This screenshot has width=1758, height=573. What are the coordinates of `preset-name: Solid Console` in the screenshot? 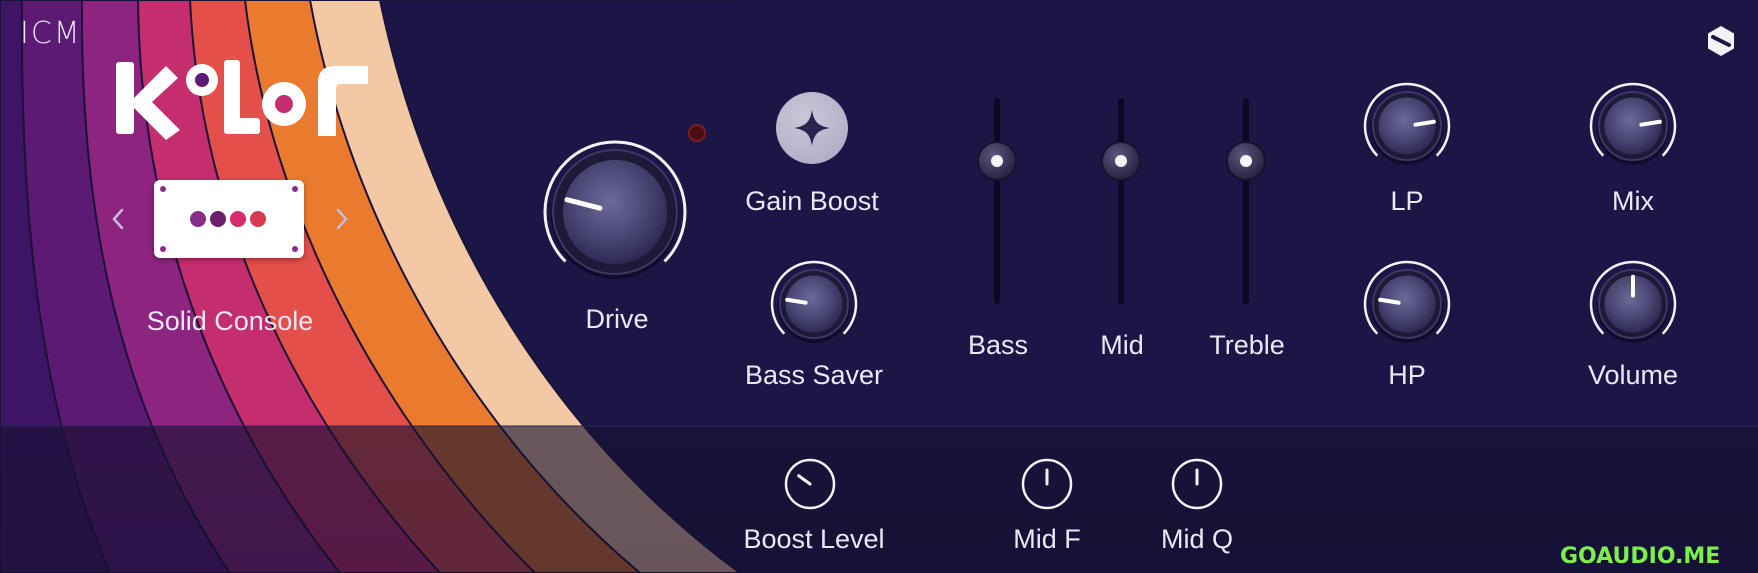 It's located at (230, 321).